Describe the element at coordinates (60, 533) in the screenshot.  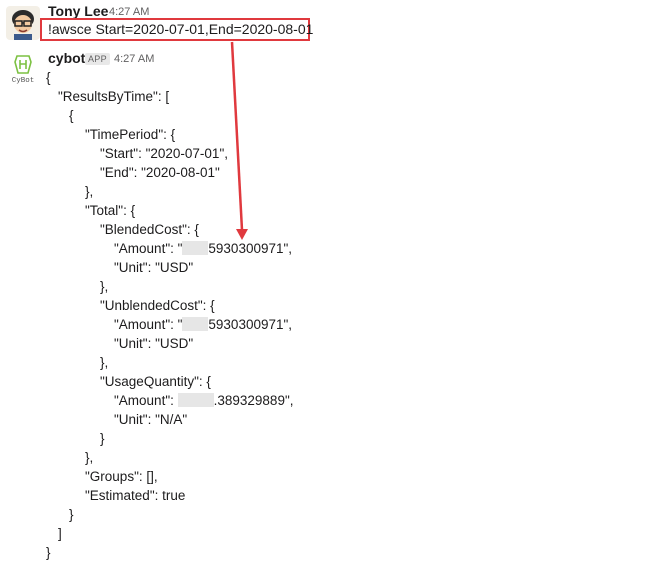
I see `json-line: ]` at that location.